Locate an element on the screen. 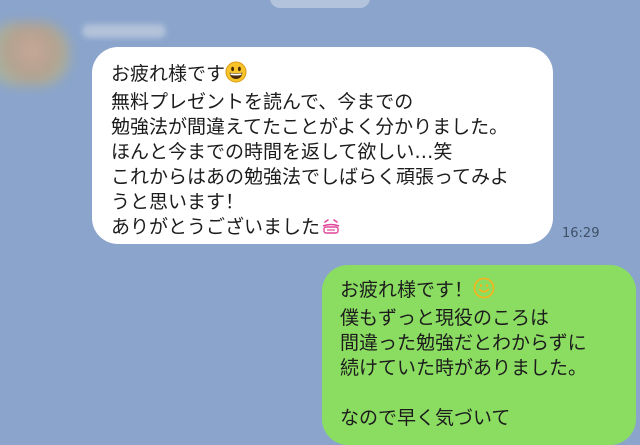  message-line: ほんと今までの時間を返して欲しい…笑 is located at coordinates (282, 152).